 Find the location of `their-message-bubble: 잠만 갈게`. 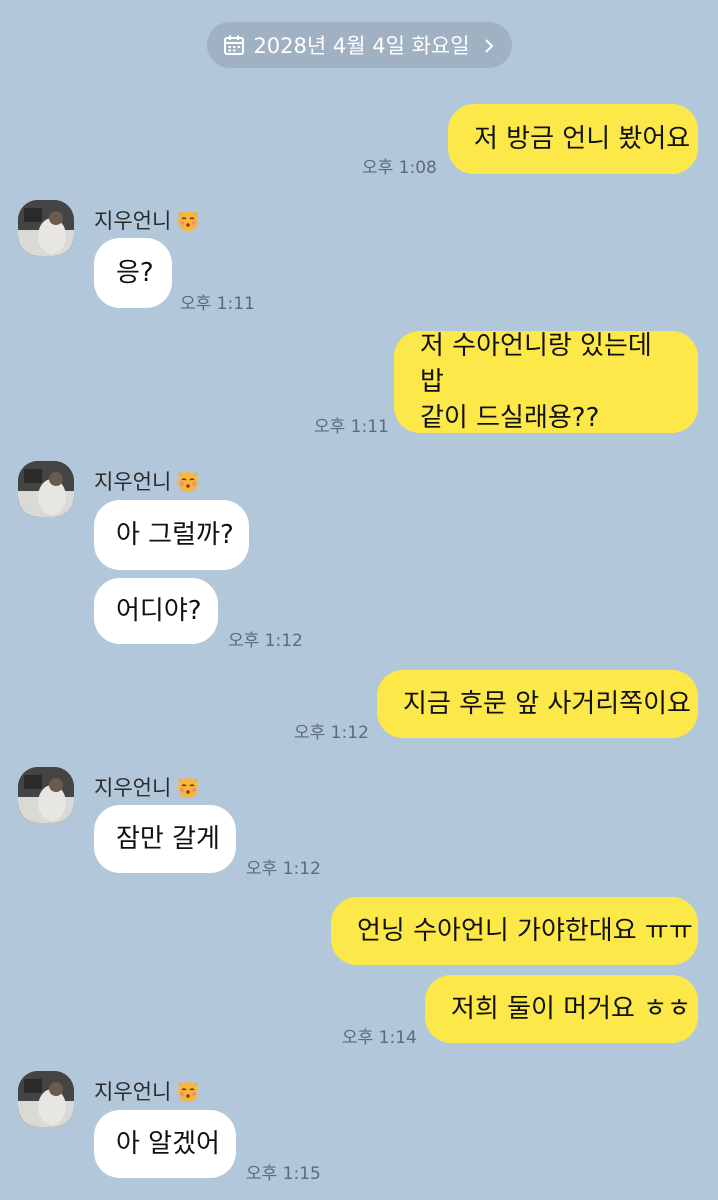

their-message-bubble: 잠만 갈게 is located at coordinates (165, 839).